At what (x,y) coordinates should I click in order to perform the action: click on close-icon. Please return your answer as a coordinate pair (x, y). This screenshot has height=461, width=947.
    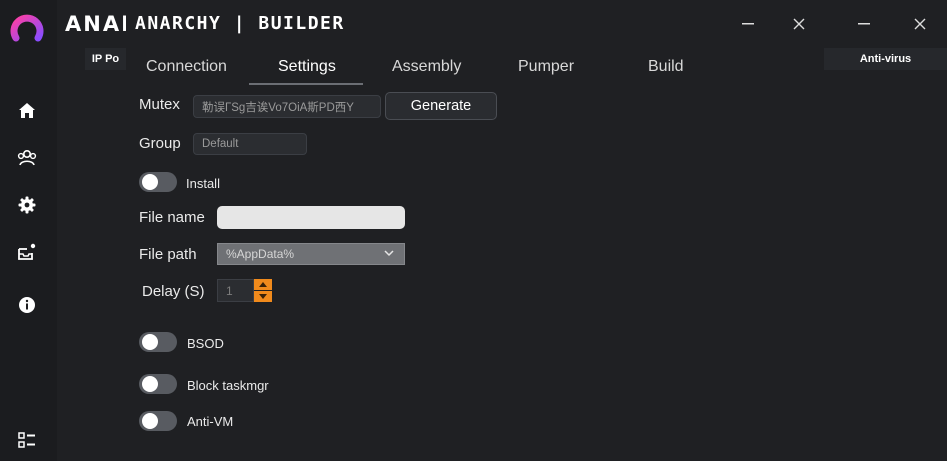
    Looking at the image, I should click on (799, 24).